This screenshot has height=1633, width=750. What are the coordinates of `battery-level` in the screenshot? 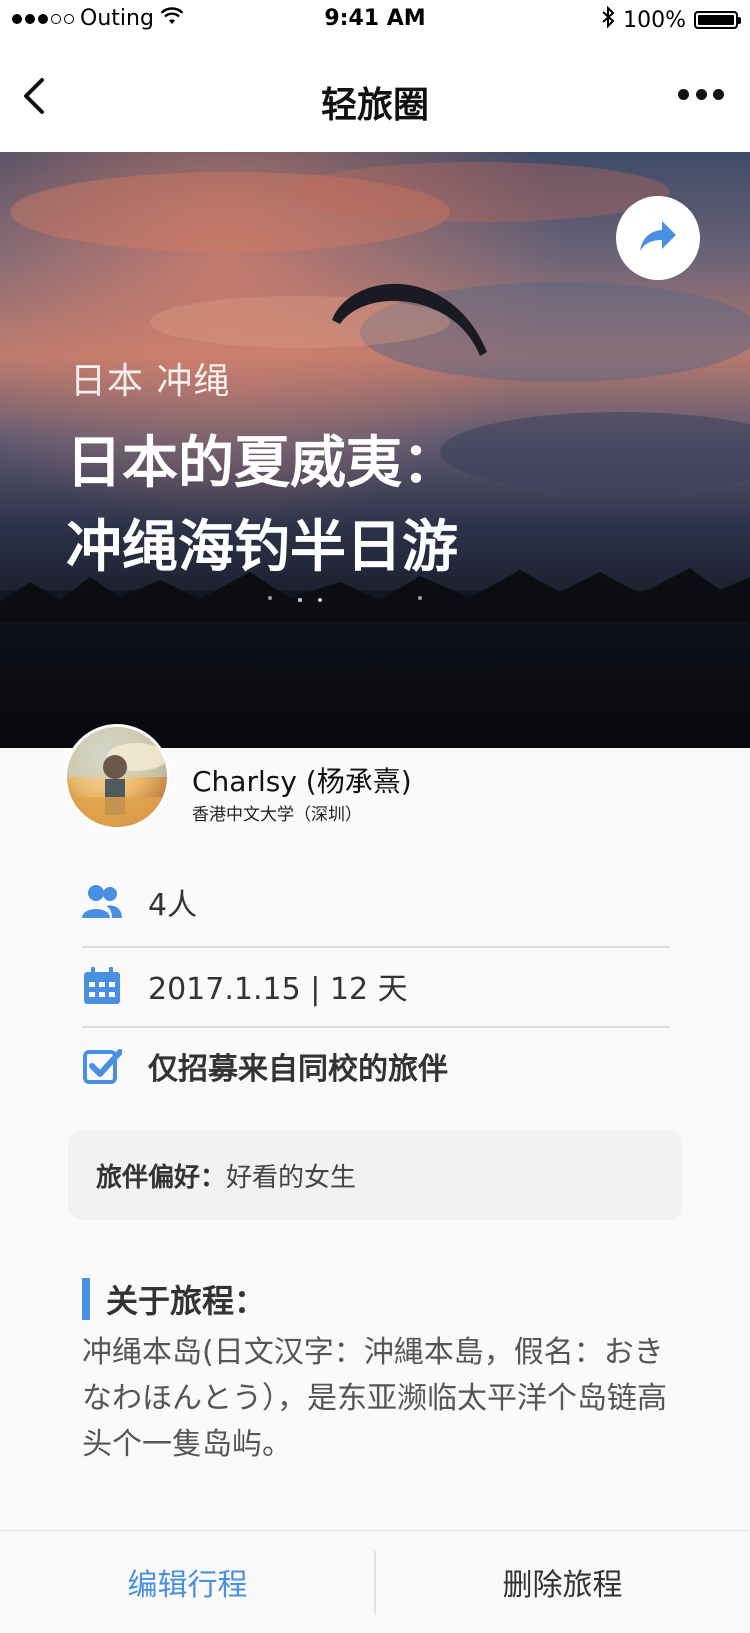 It's located at (716, 20).